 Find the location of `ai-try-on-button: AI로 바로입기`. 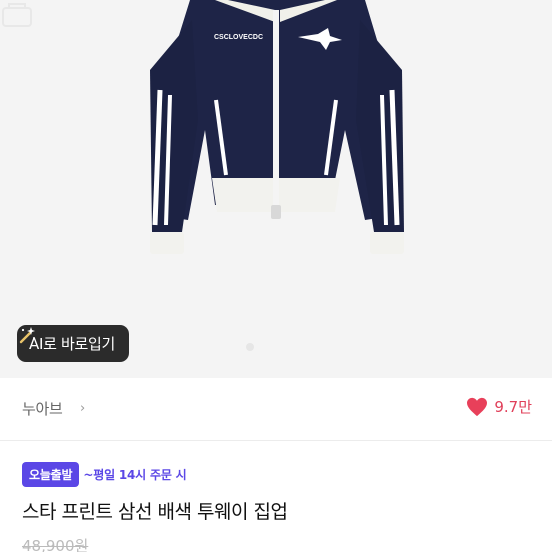

ai-try-on-button: AI로 바로입기 is located at coordinates (73, 343).